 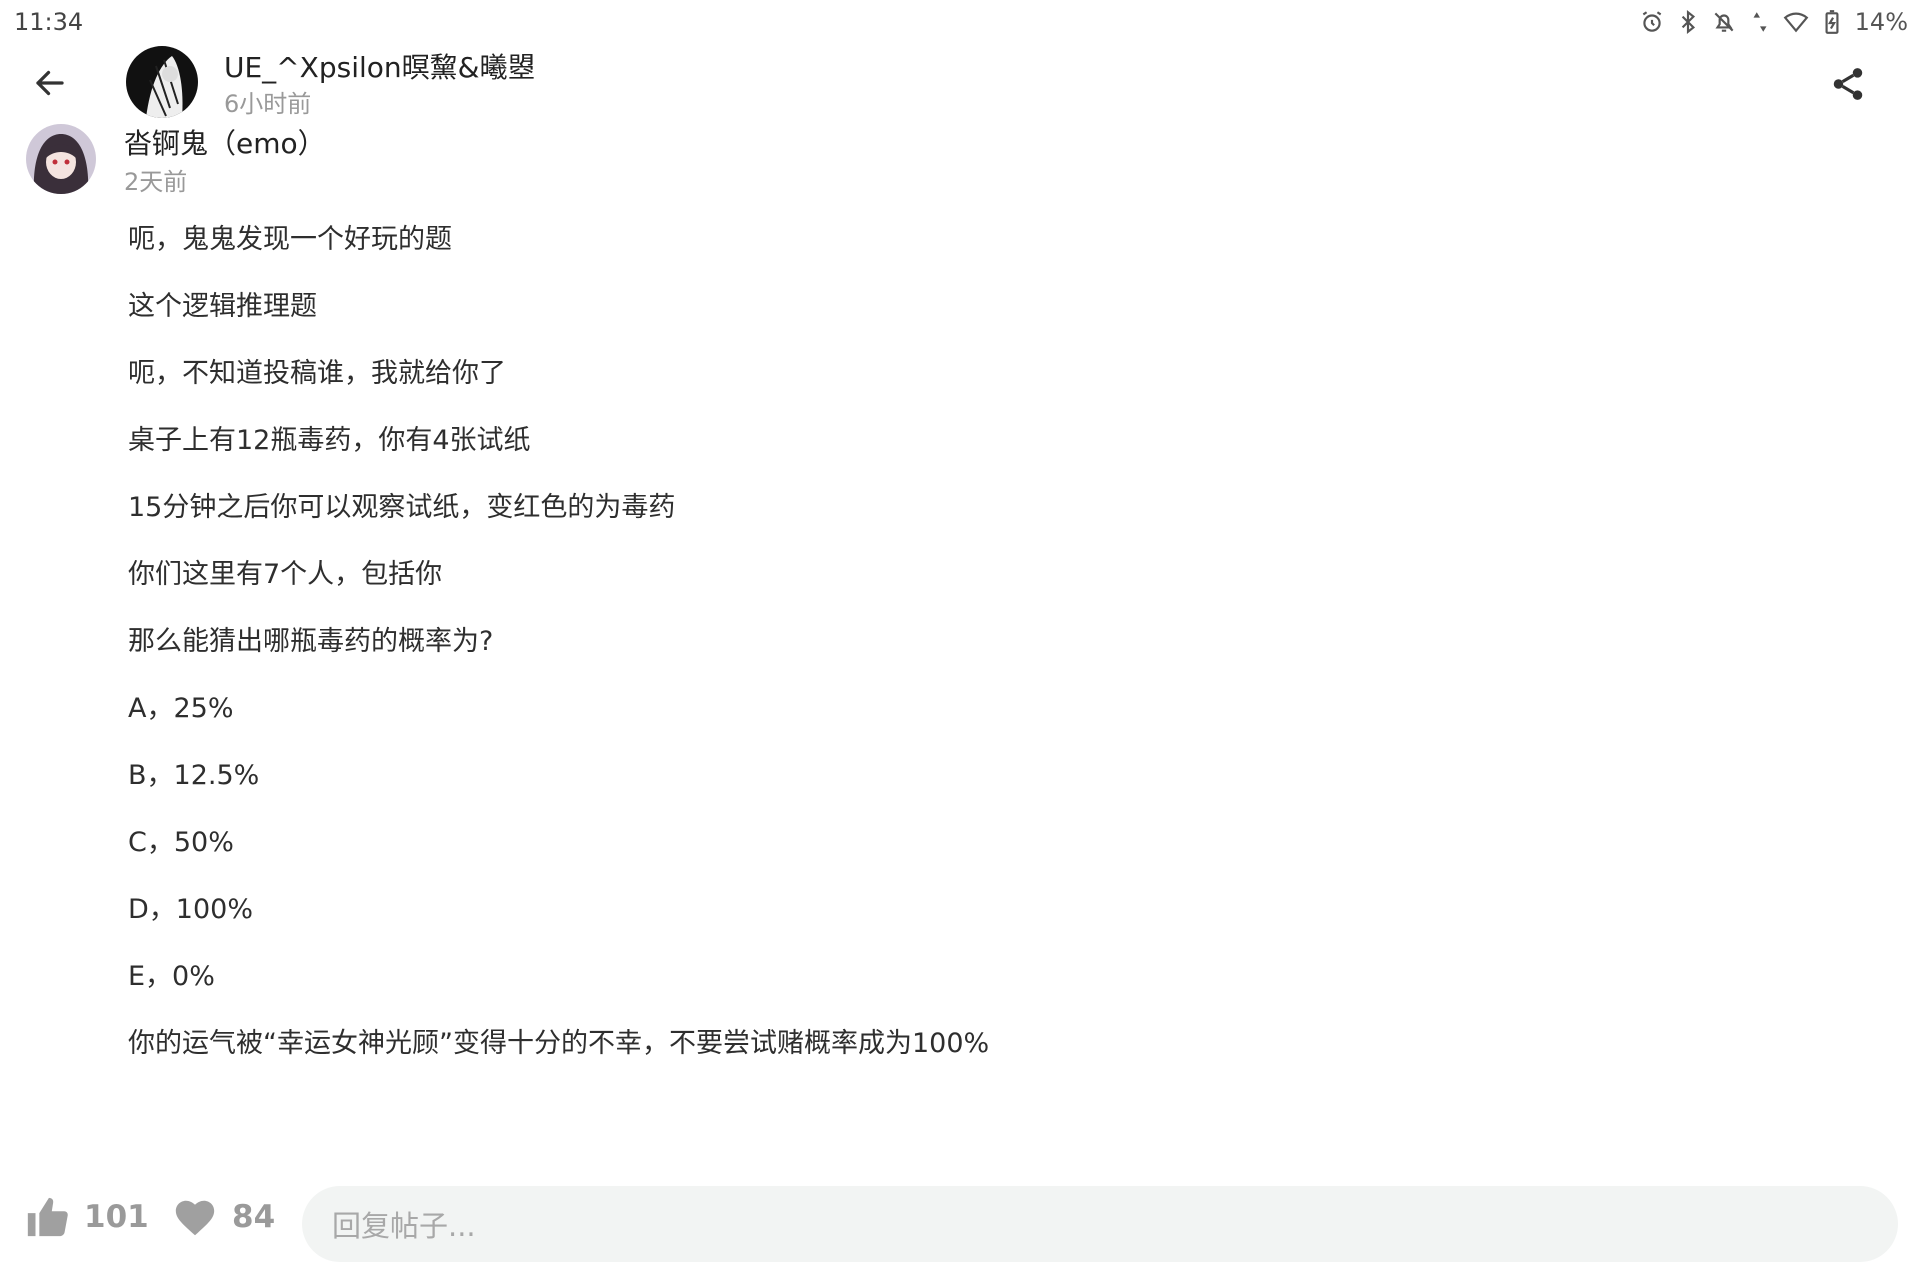 I want to click on wifi-icon, so click(x=1796, y=22).